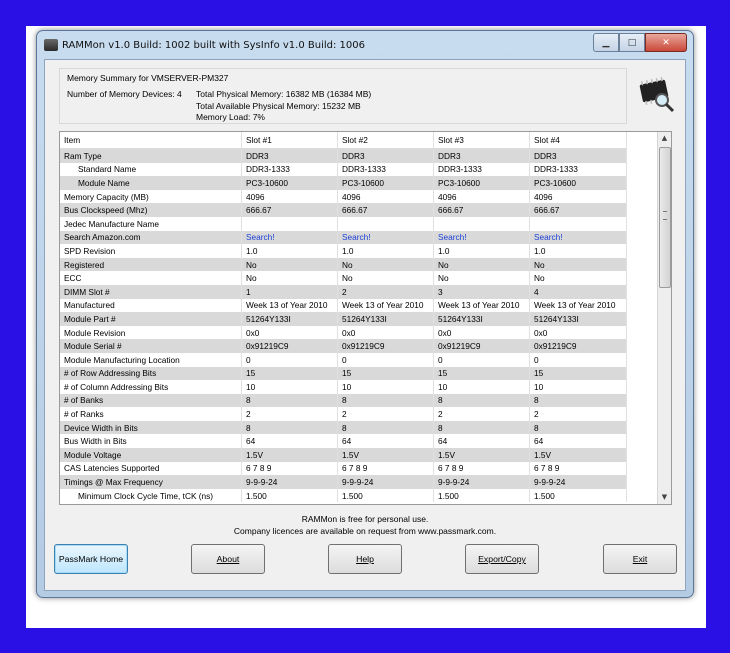 This screenshot has width=730, height=653. What do you see at coordinates (151, 373) in the screenshot?
I see `row-label: # of Row Addressing Bits` at bounding box center [151, 373].